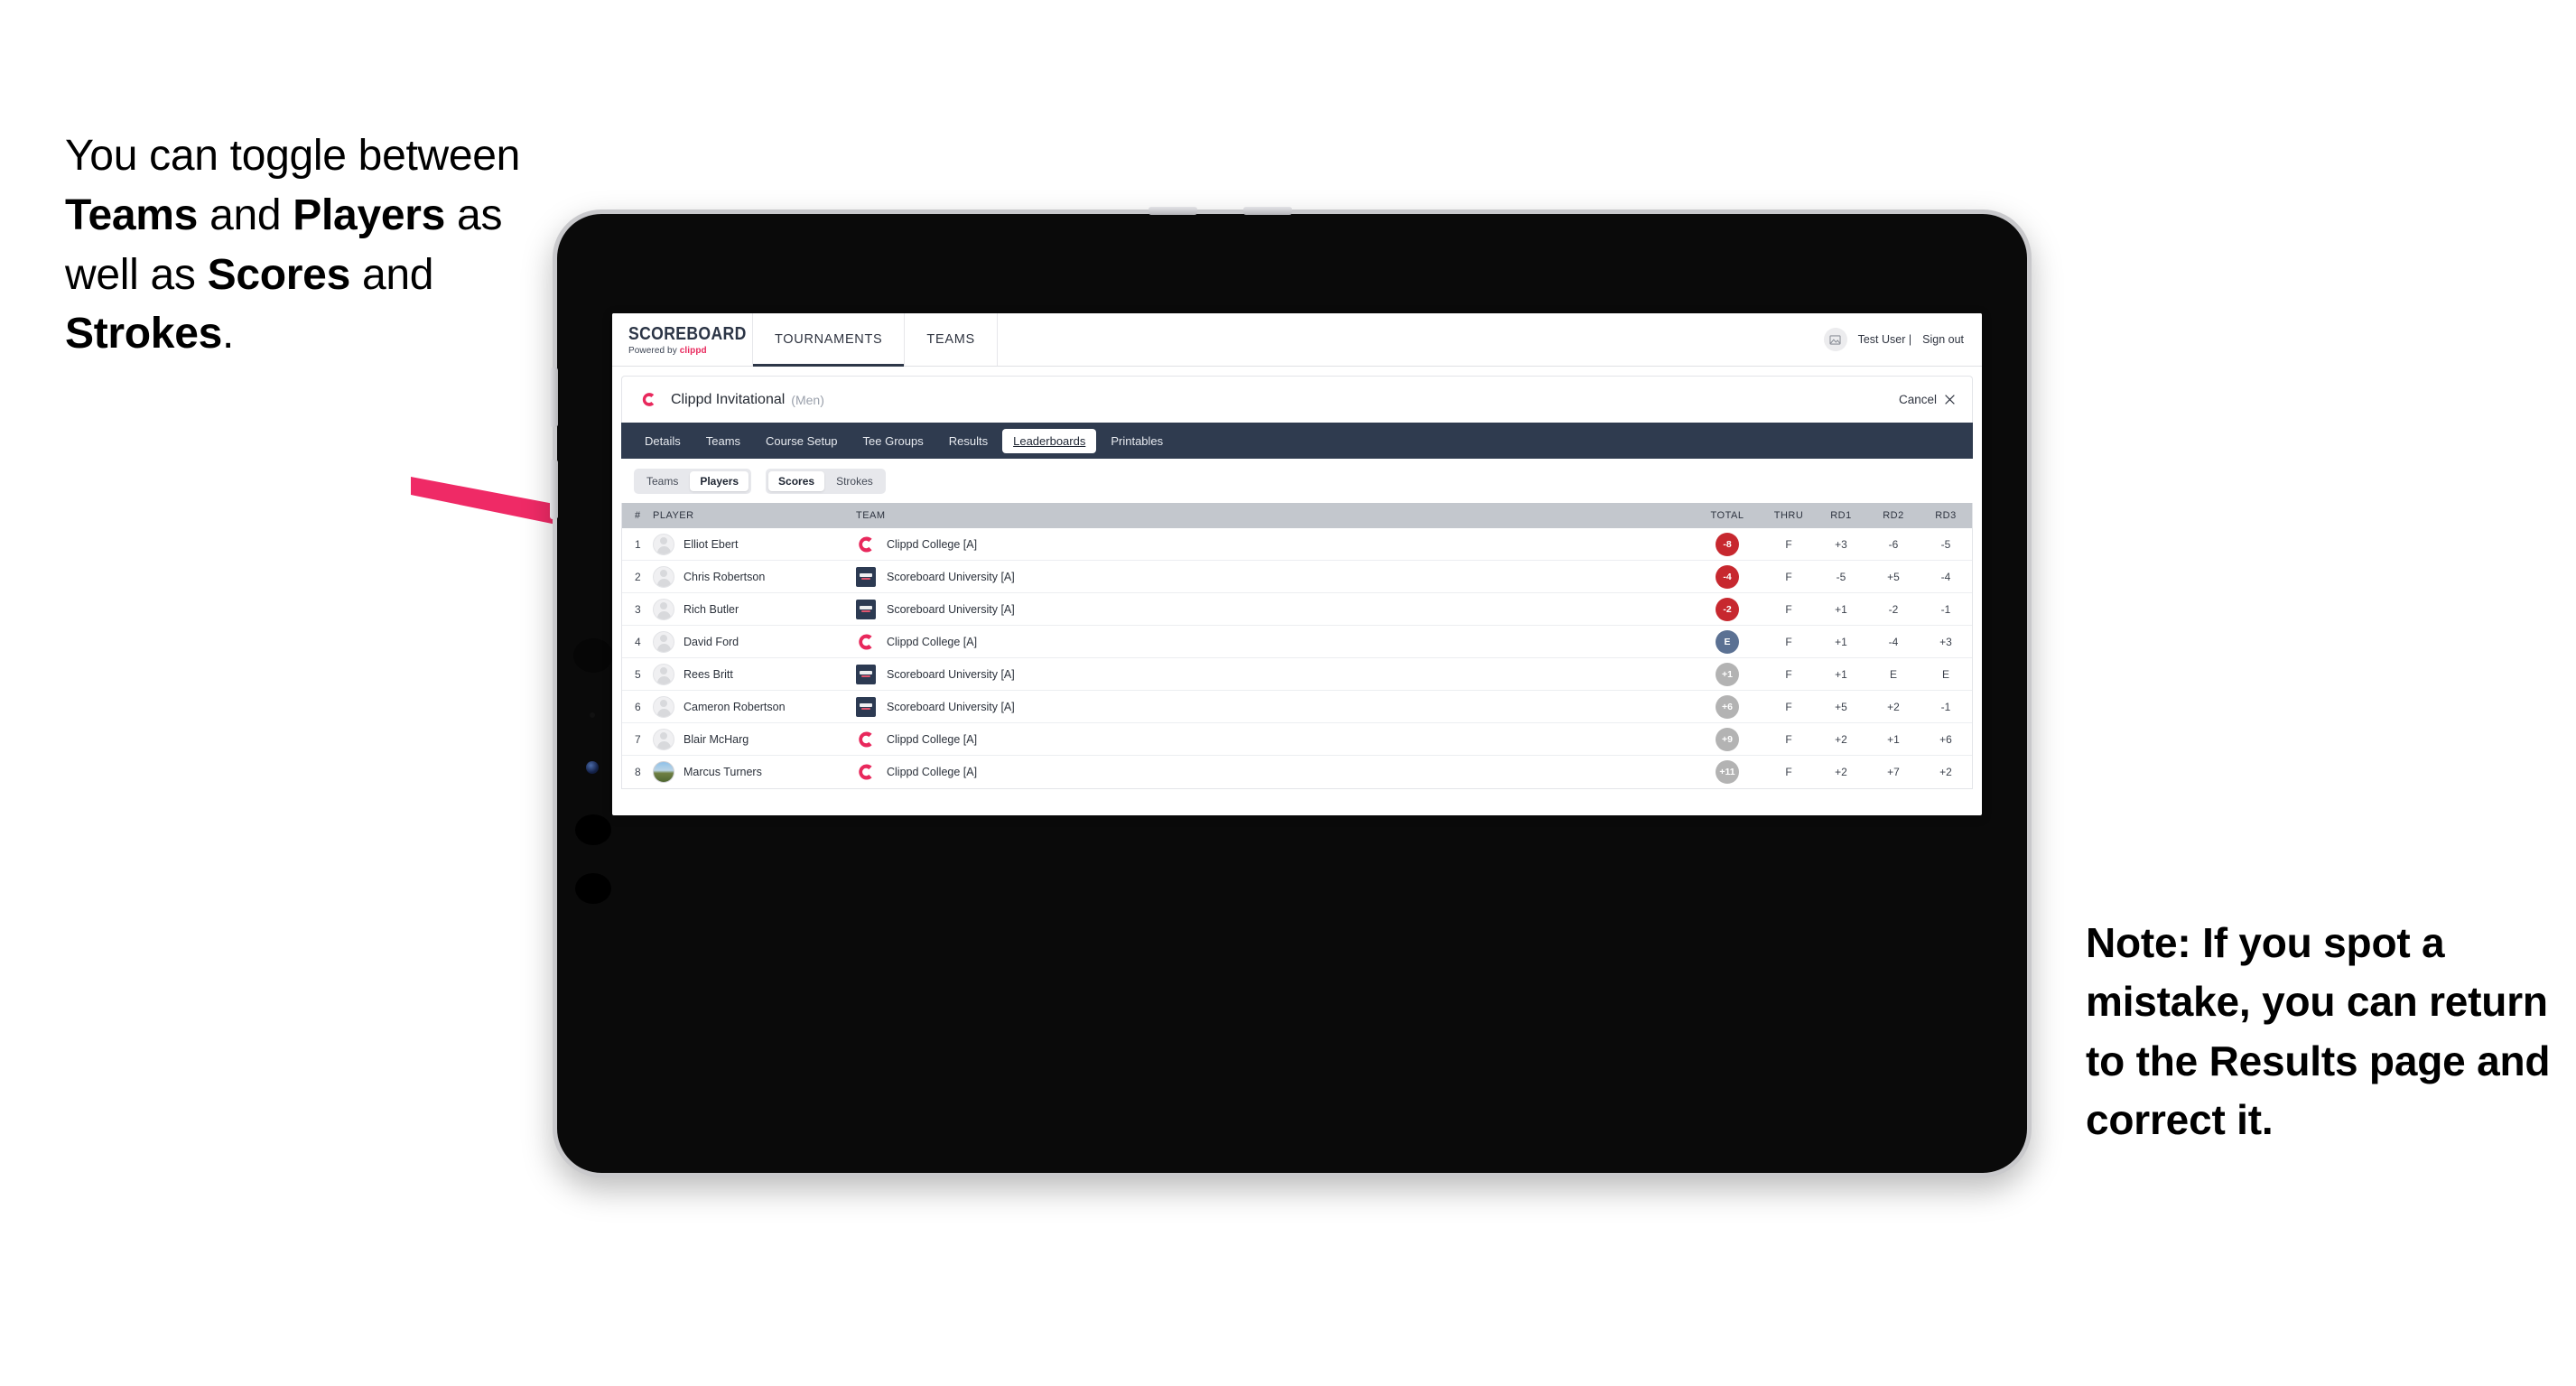 The image size is (2576, 1386). What do you see at coordinates (554, 489) in the screenshot?
I see `device-side-button-bottom` at bounding box center [554, 489].